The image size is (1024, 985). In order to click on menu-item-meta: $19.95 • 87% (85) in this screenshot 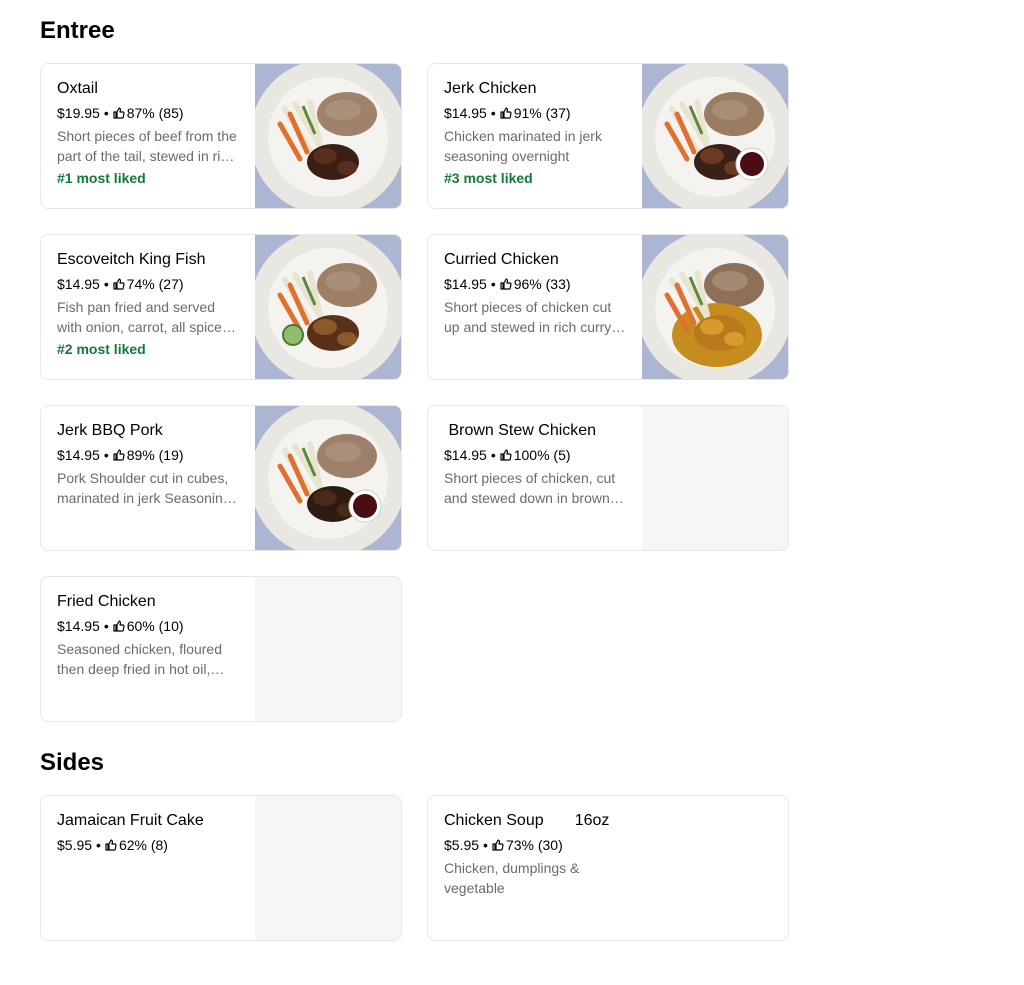, I will do `click(149, 113)`.